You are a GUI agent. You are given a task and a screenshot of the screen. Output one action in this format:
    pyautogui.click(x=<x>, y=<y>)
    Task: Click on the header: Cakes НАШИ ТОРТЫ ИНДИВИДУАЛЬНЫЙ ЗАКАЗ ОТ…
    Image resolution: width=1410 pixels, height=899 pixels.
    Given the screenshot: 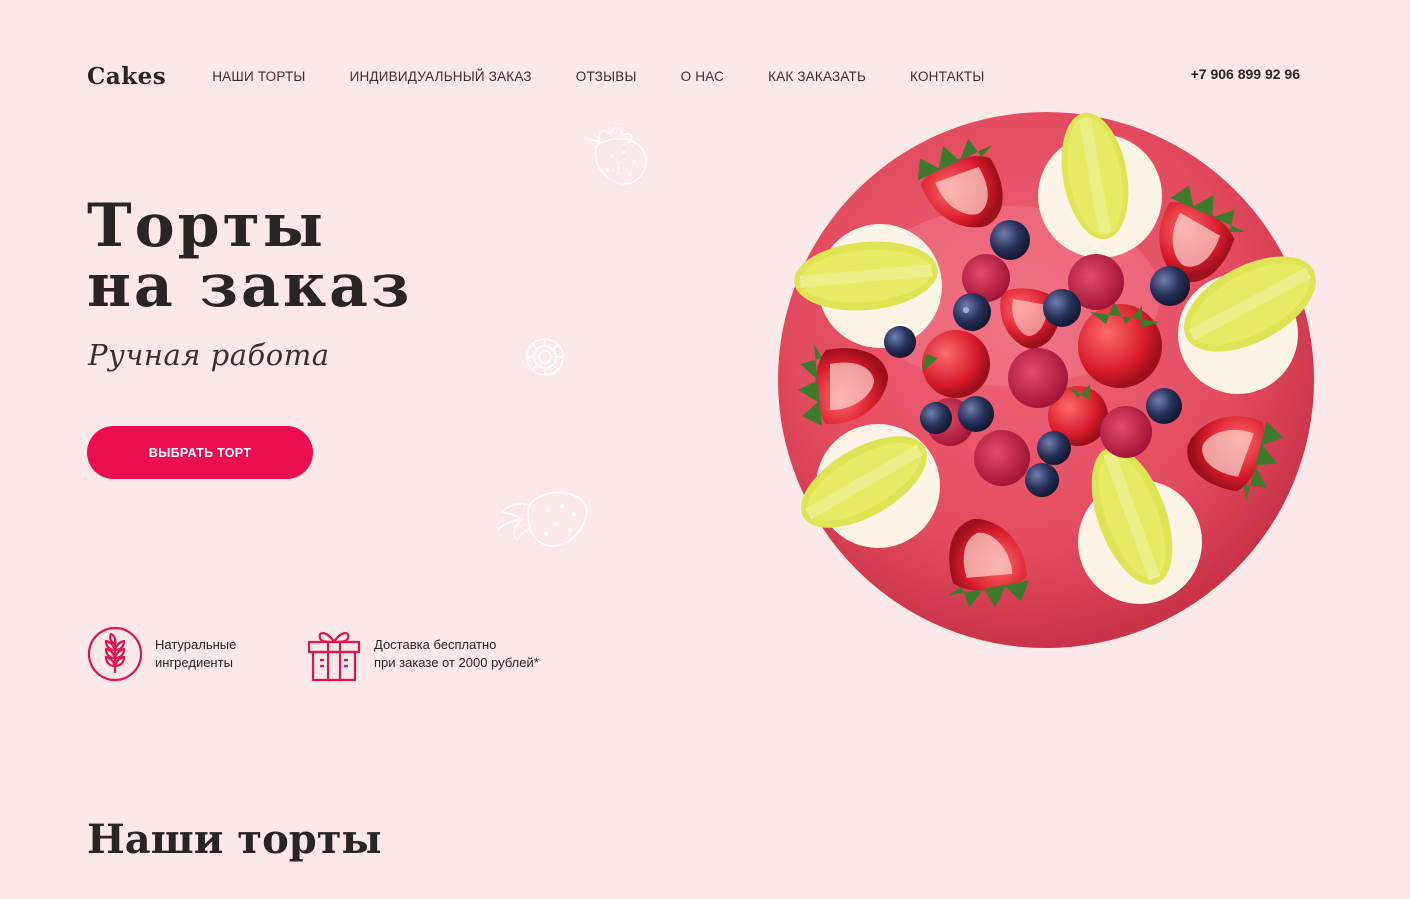 What is the action you would take?
    pyautogui.click(x=693, y=76)
    